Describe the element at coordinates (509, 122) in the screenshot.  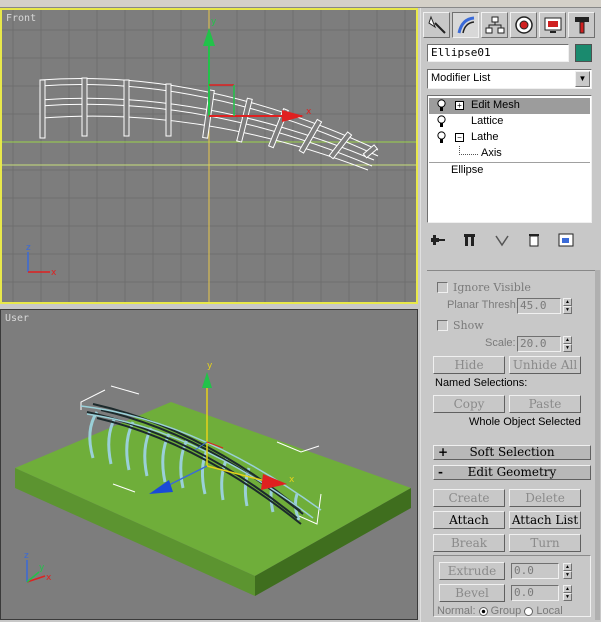
I see `stack-item-lattice: Lattice` at that location.